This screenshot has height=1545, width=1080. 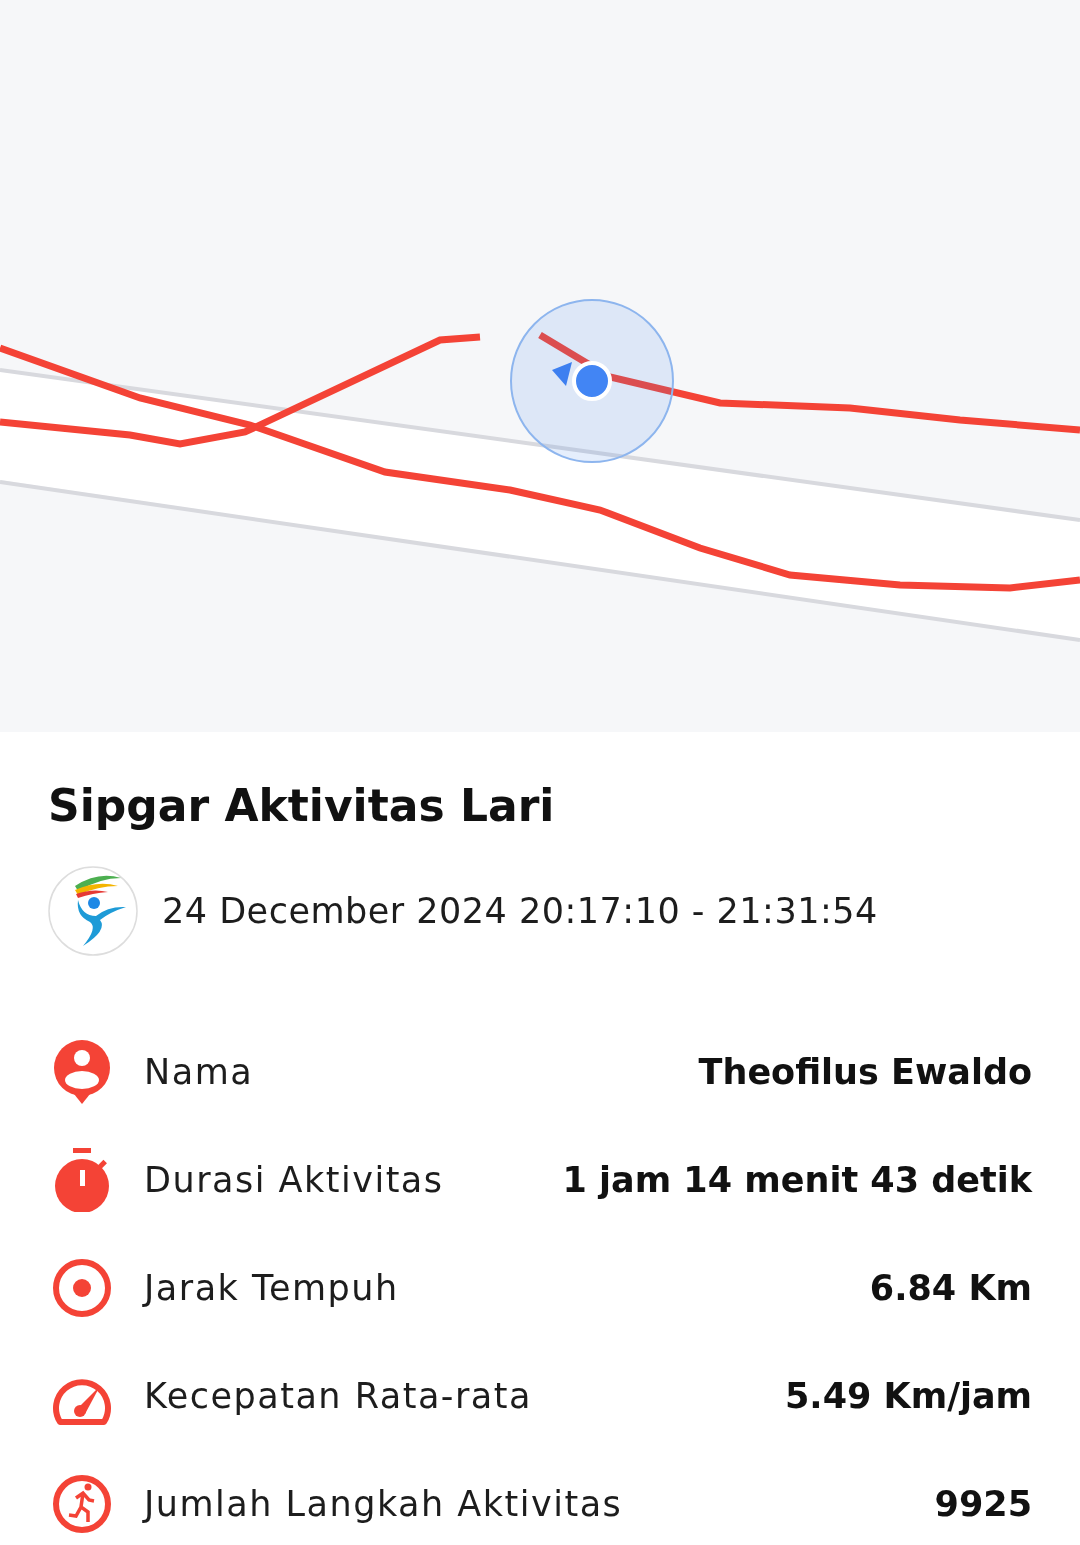 I want to click on target-icon, so click(x=82, y=1288).